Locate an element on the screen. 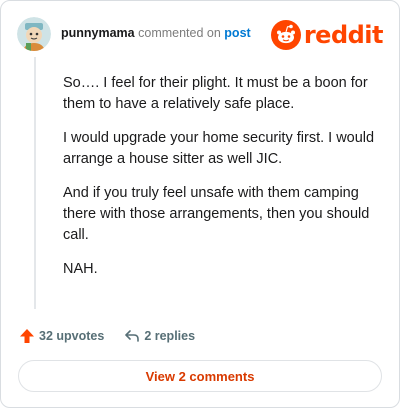  reply-count: 2 replies is located at coordinates (170, 336).